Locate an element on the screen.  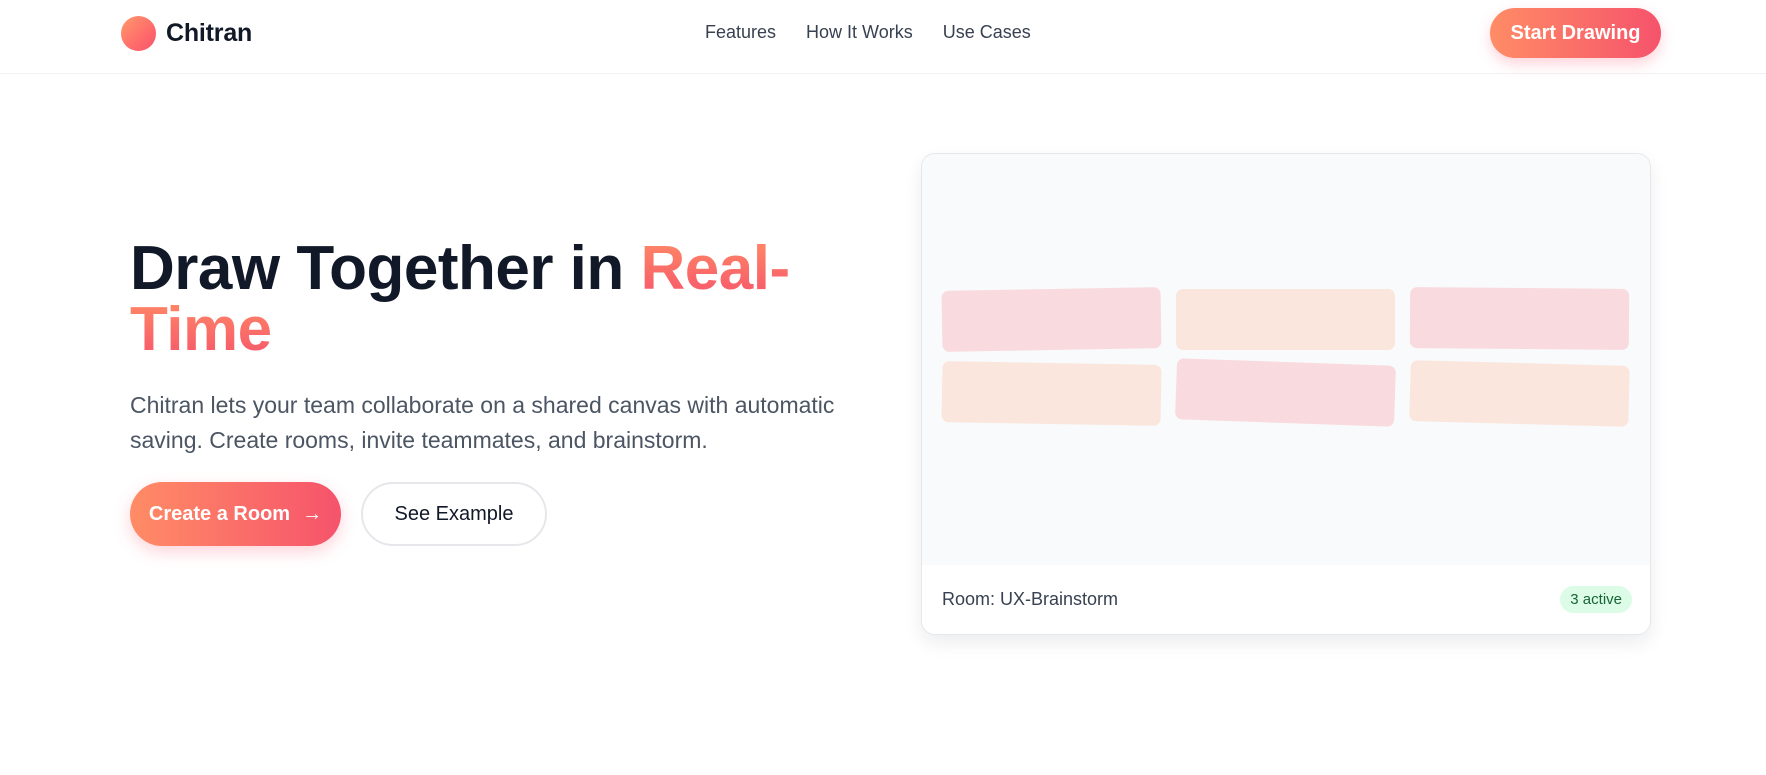
see-example-button: See Example is located at coordinates (454, 514).